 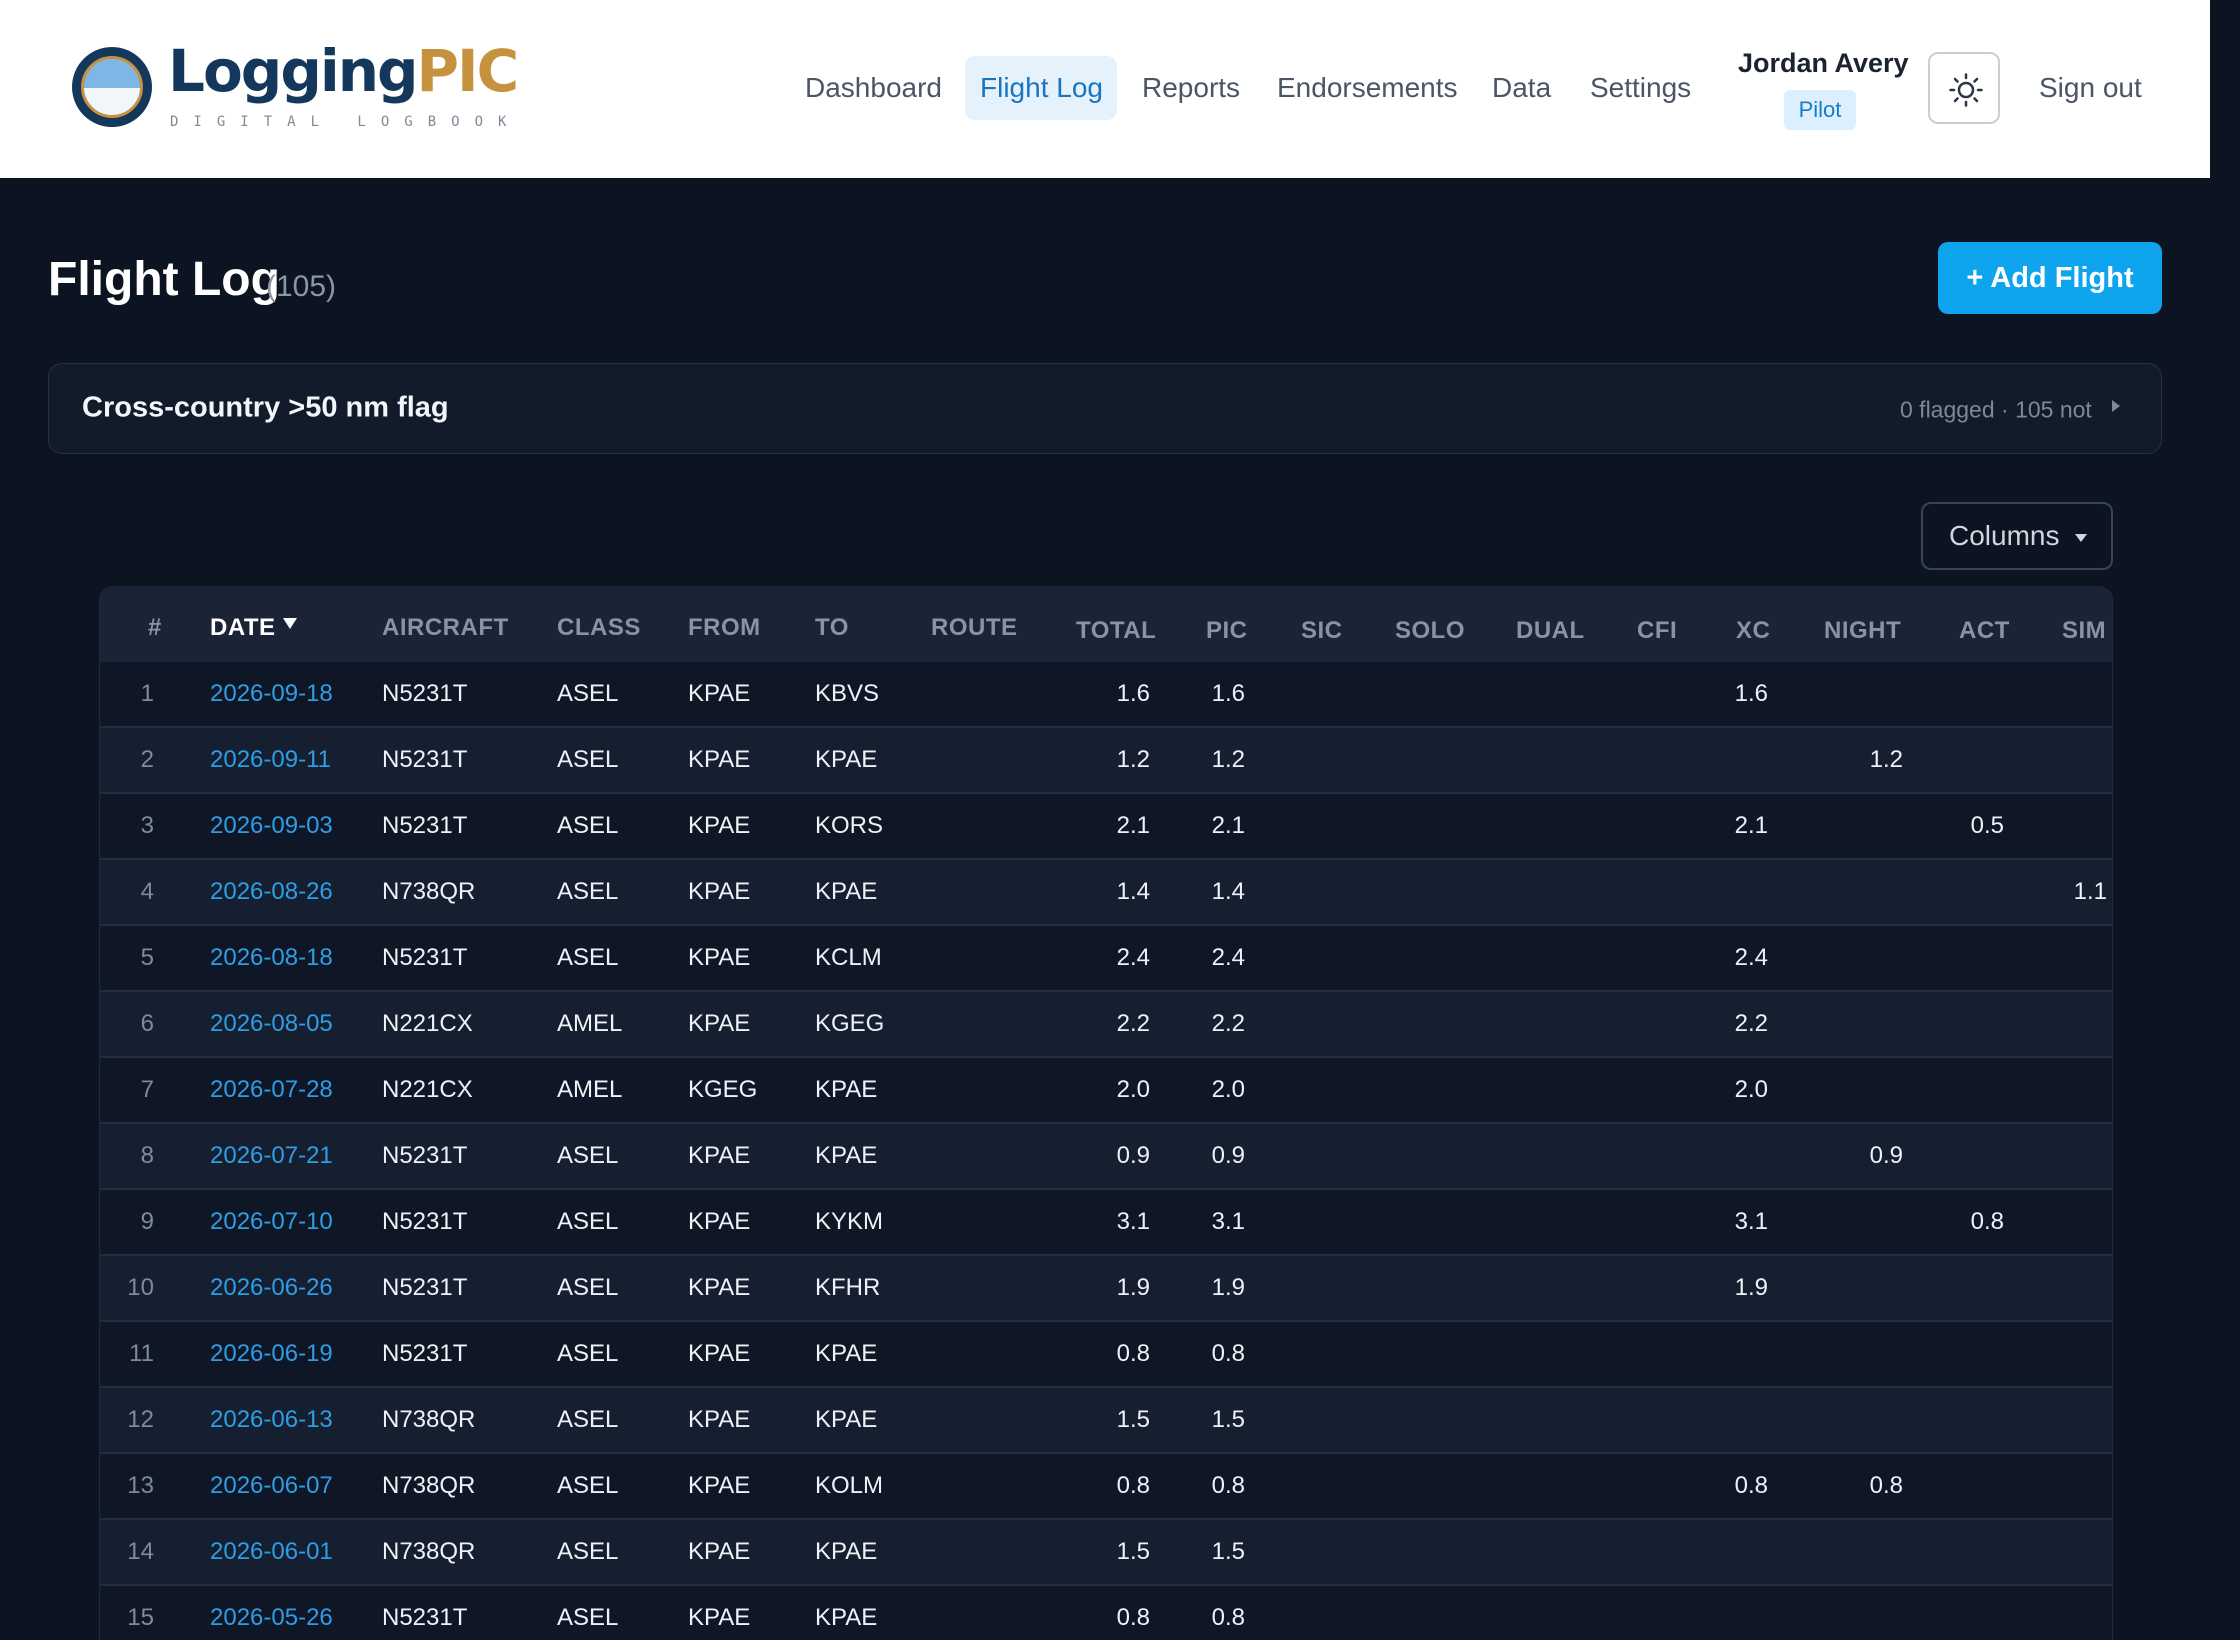 What do you see at coordinates (1106, 959) in the screenshot?
I see `table-row: 5 2026-08-18 N5231T ASEL KPAE KCLM 2.4 2.4 2.4` at bounding box center [1106, 959].